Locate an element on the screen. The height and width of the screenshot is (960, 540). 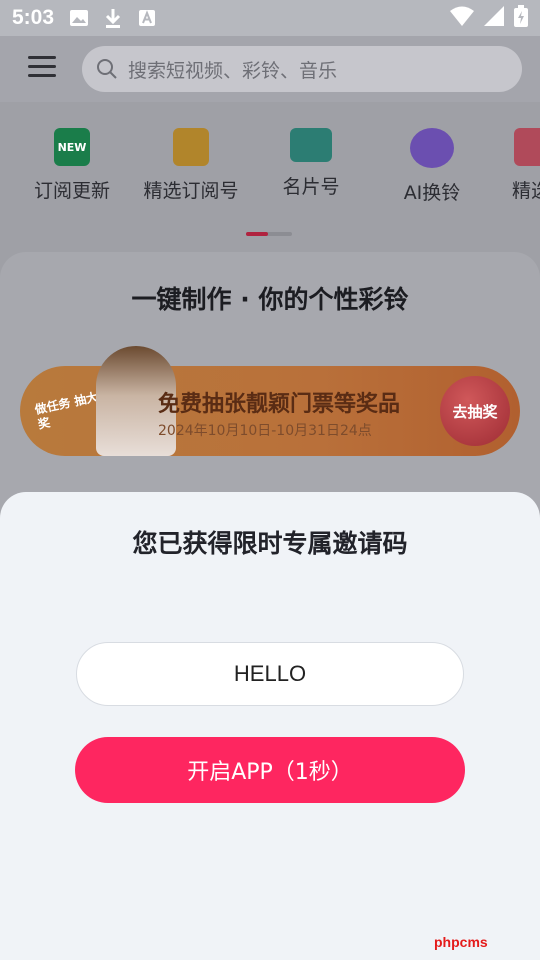
shortcut-label: 精选 is located at coordinates (526, 191).